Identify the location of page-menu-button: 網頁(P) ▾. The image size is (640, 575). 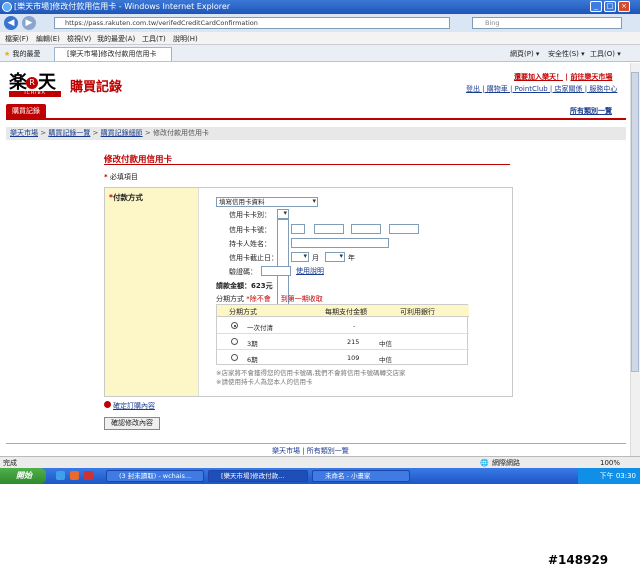
(524, 54).